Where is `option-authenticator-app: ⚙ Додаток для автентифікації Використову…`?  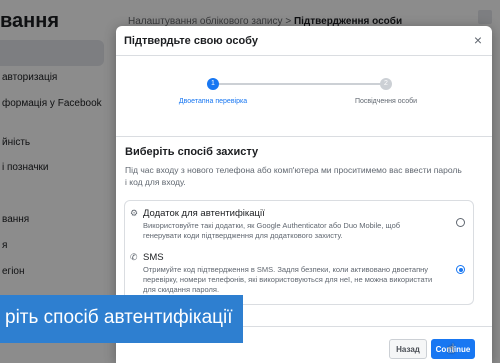 option-authenticator-app: ⚙ Додаток для автентифікації Використову… is located at coordinates (299, 223).